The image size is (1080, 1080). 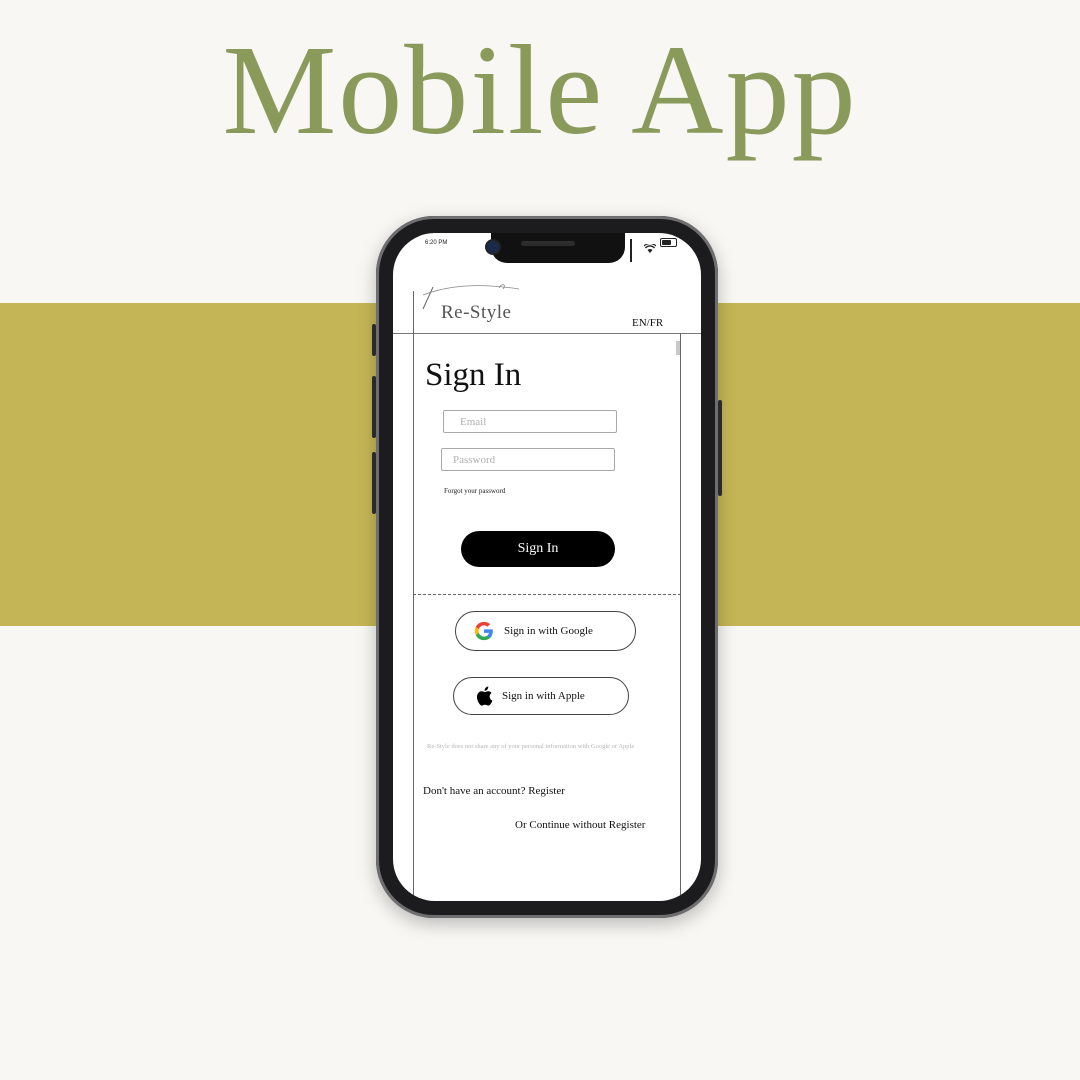 I want to click on wifi-icon, so click(x=650, y=245).